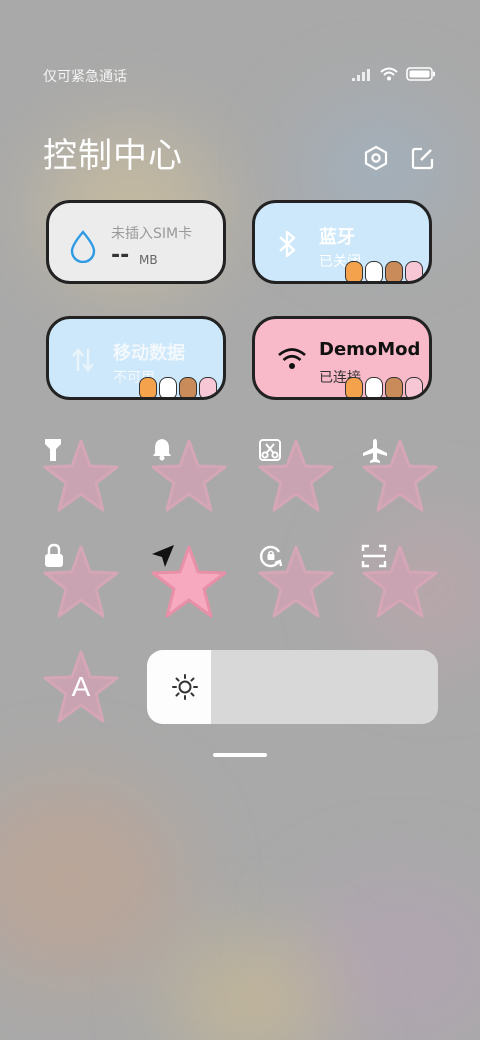 The image size is (480, 1040). I want to click on water-drop-icon, so click(83, 248).